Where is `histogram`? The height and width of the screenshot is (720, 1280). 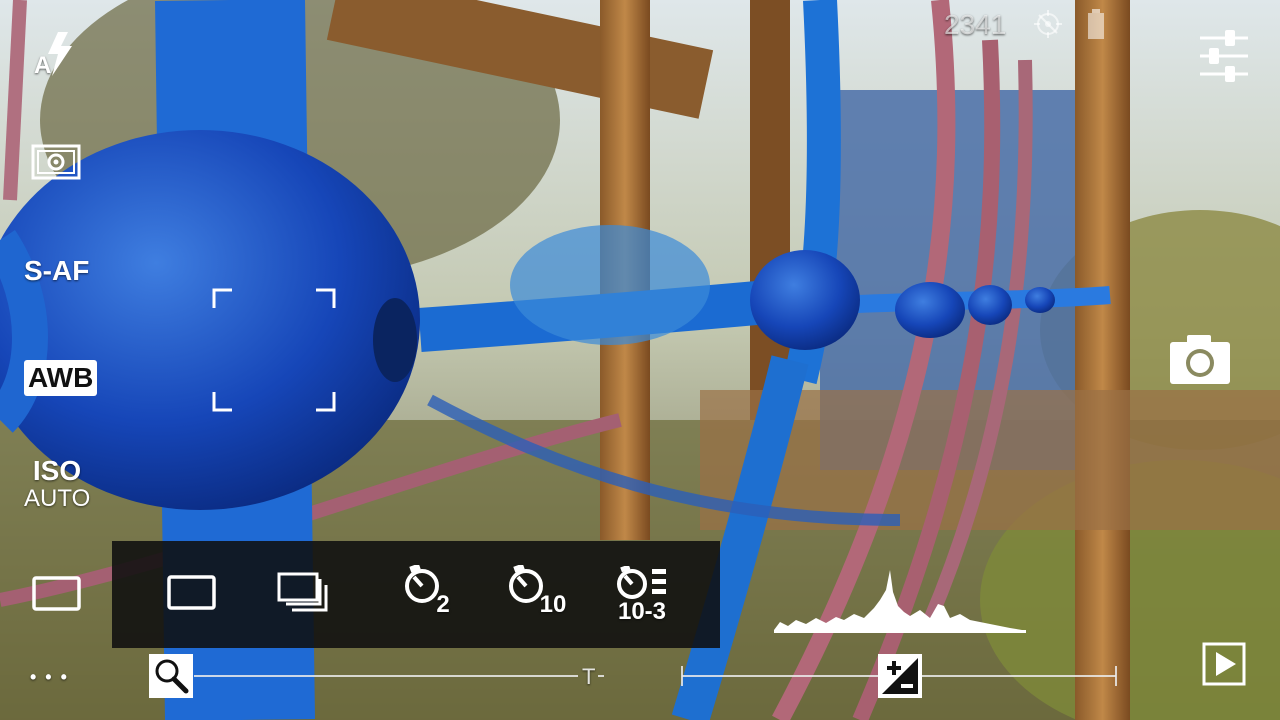 histogram is located at coordinates (900, 597).